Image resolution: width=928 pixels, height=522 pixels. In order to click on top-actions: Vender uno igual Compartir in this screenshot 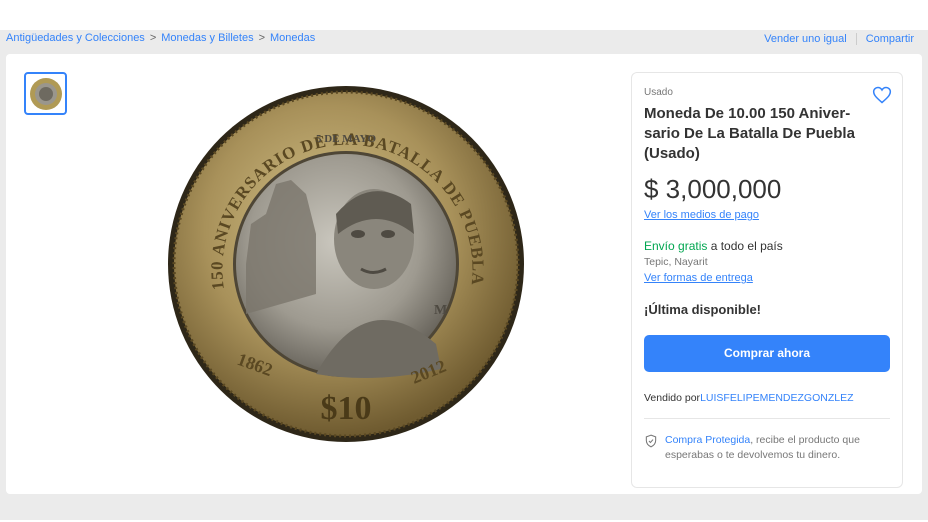, I will do `click(839, 39)`.